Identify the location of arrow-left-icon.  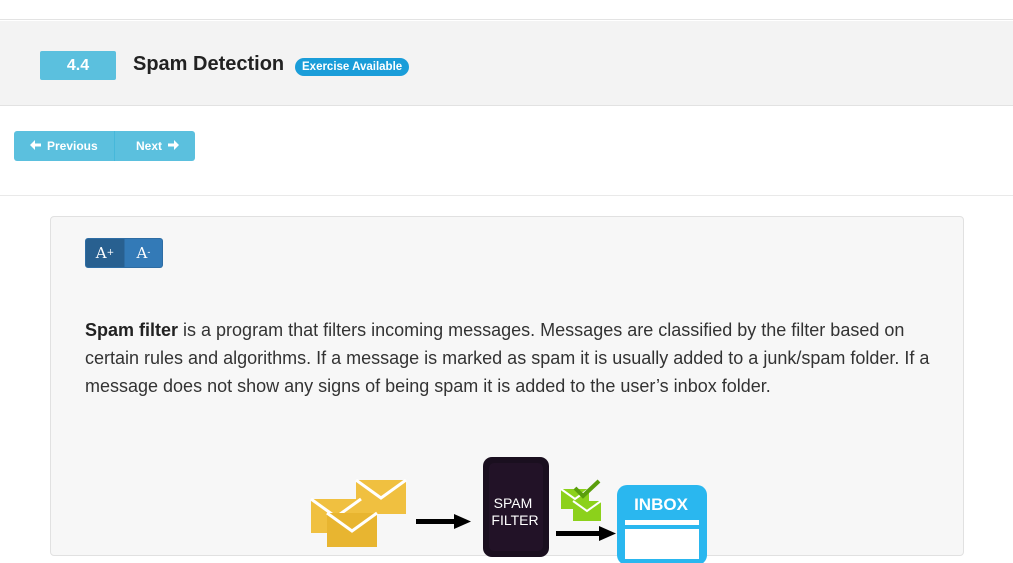
(35, 146).